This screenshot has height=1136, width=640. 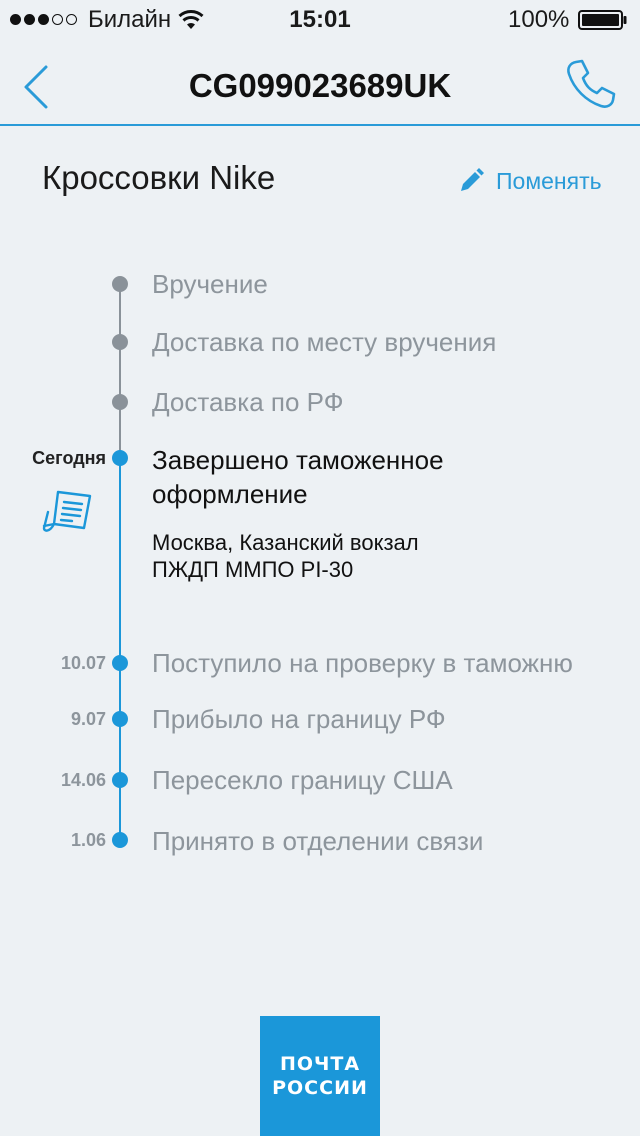 I want to click on customs-document-icon, so click(x=67, y=511).